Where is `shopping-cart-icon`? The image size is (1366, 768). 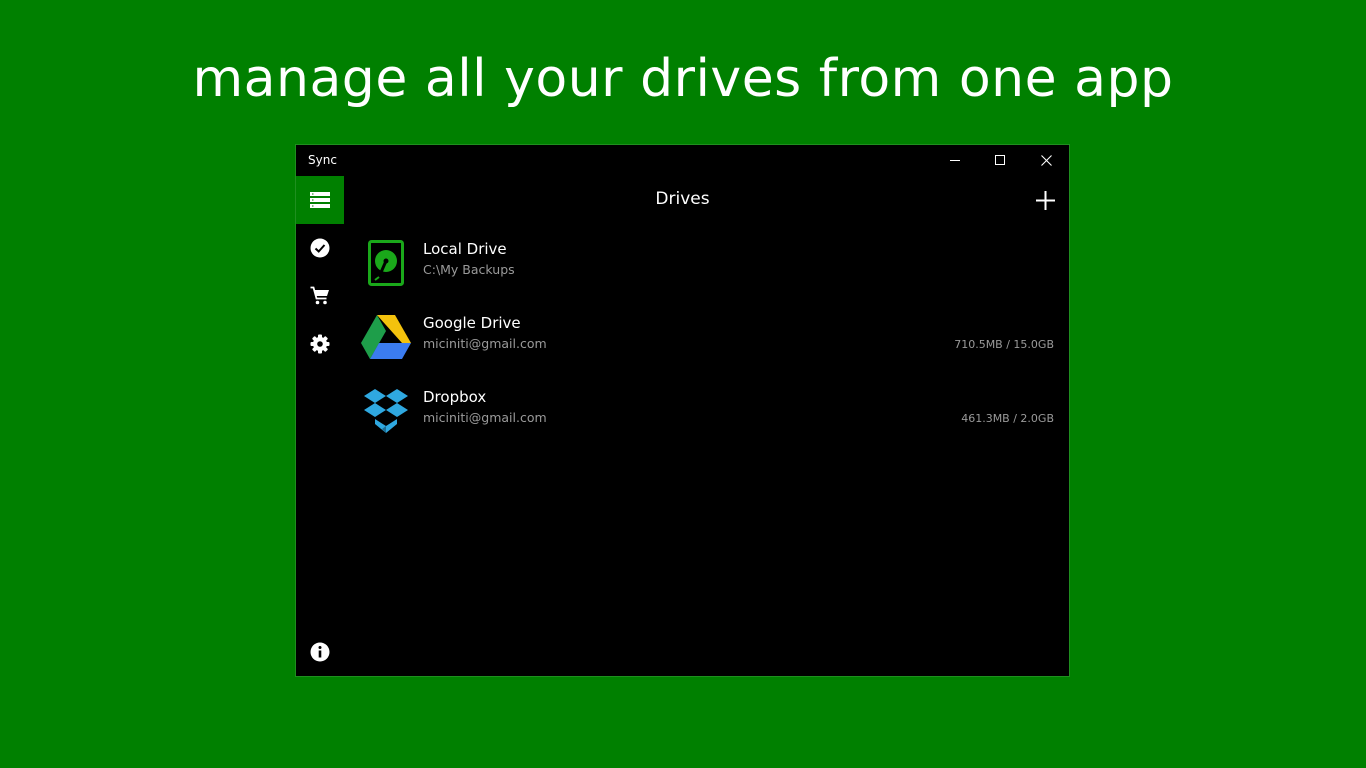
shopping-cart-icon is located at coordinates (319, 295).